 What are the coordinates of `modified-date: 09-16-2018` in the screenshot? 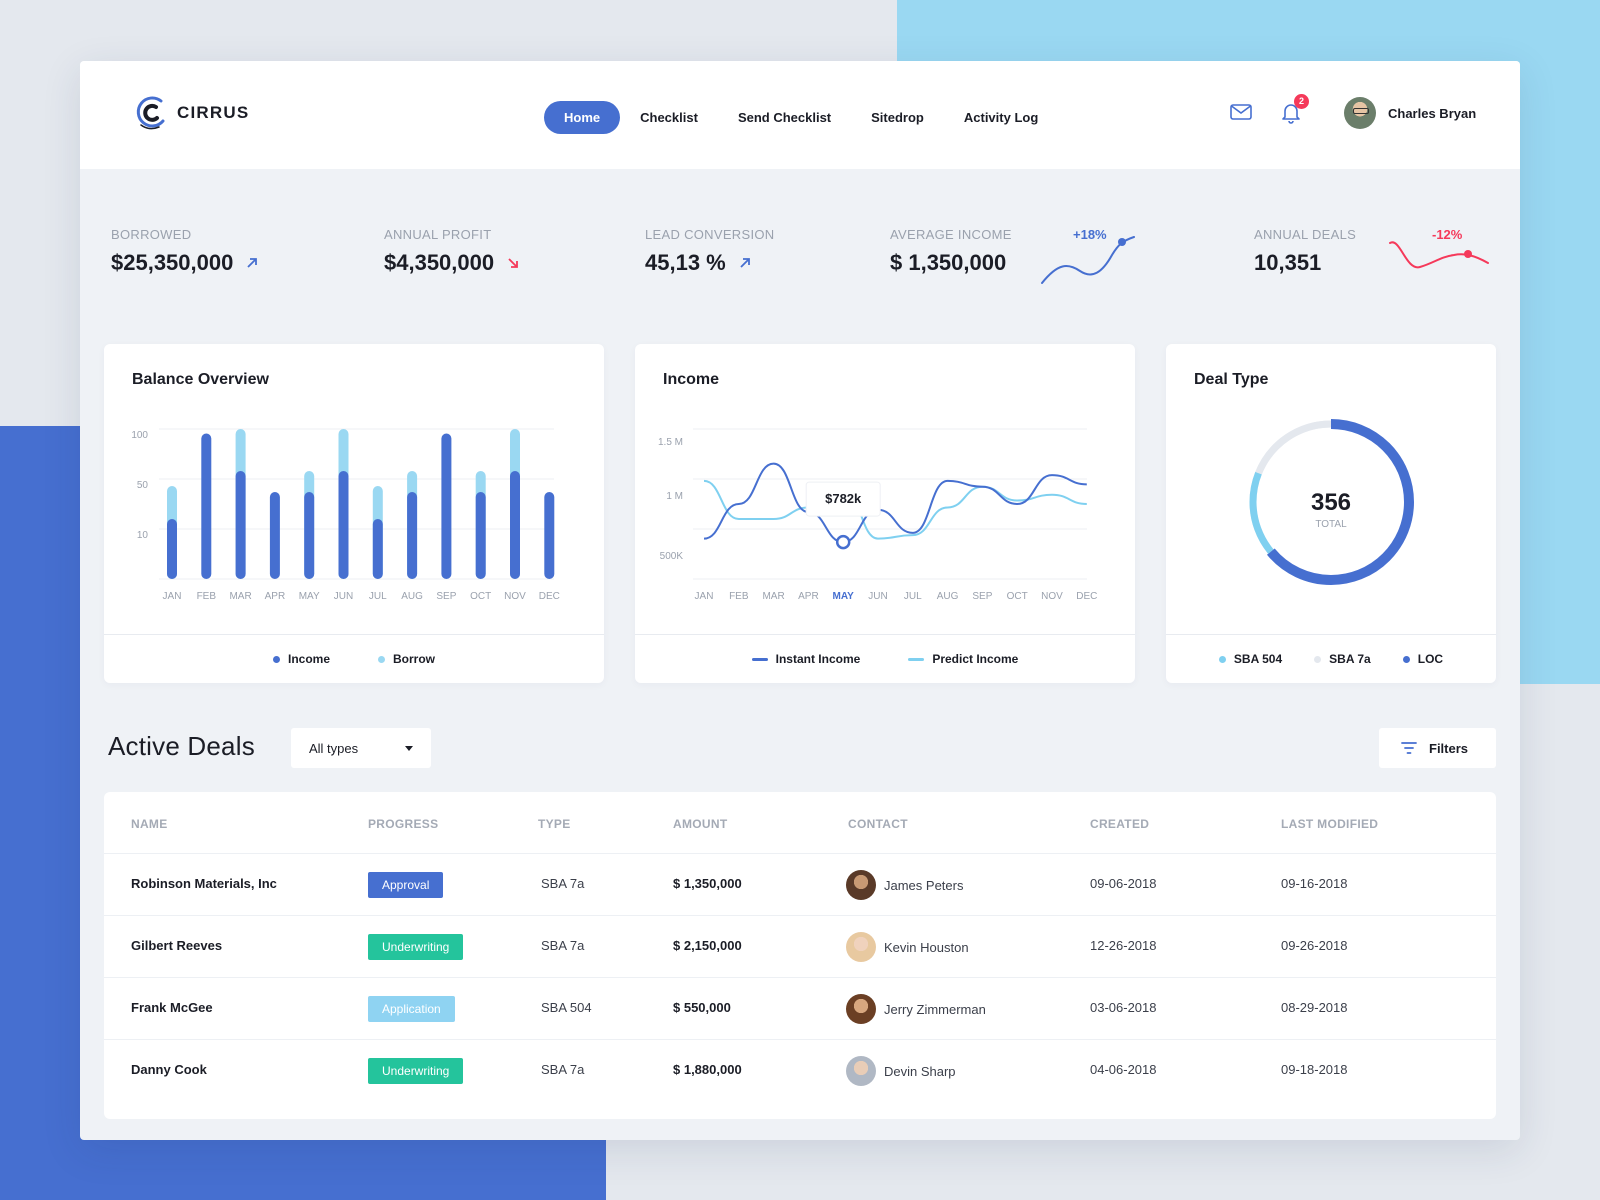 It's located at (1314, 883).